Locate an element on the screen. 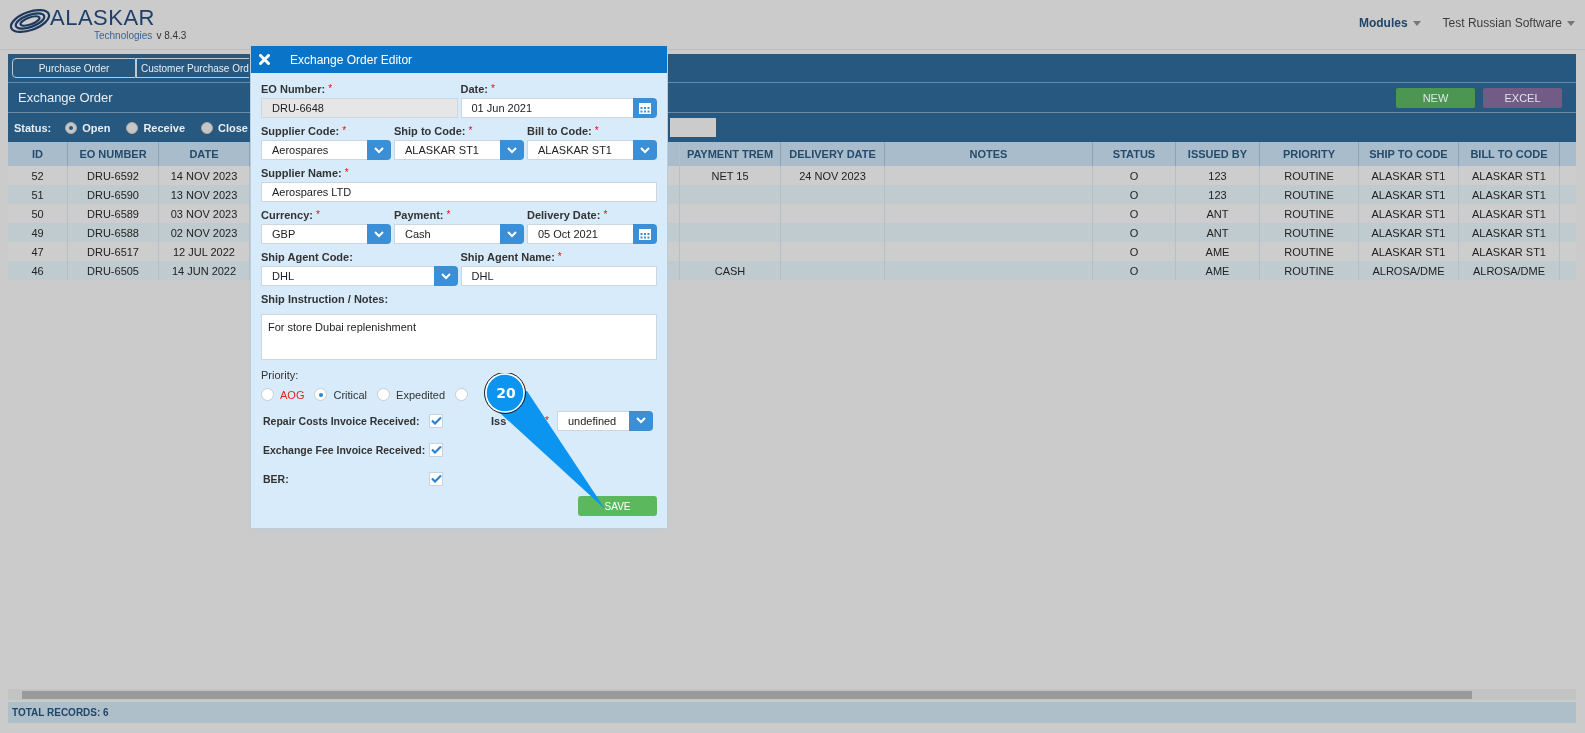  field-label: EO Number: is located at coordinates (293, 89).